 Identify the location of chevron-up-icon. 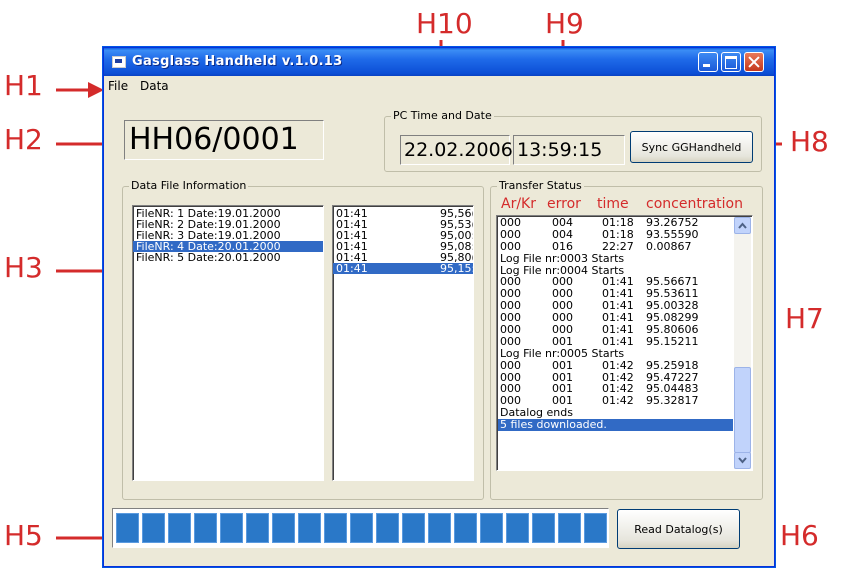
(742, 225).